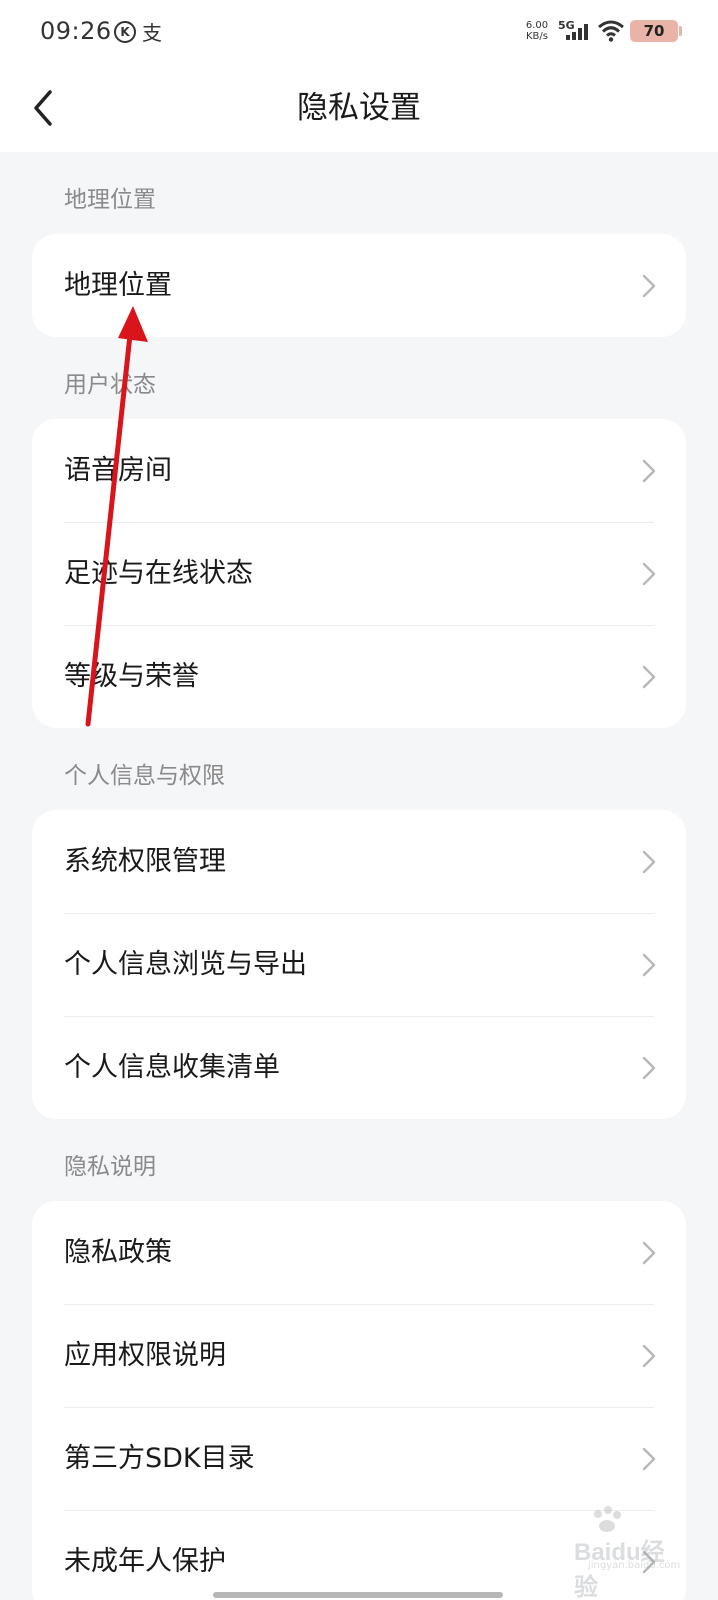 This screenshot has height=1600, width=718. What do you see at coordinates (110, 200) in the screenshot?
I see `section-header-location: 地理位置` at bounding box center [110, 200].